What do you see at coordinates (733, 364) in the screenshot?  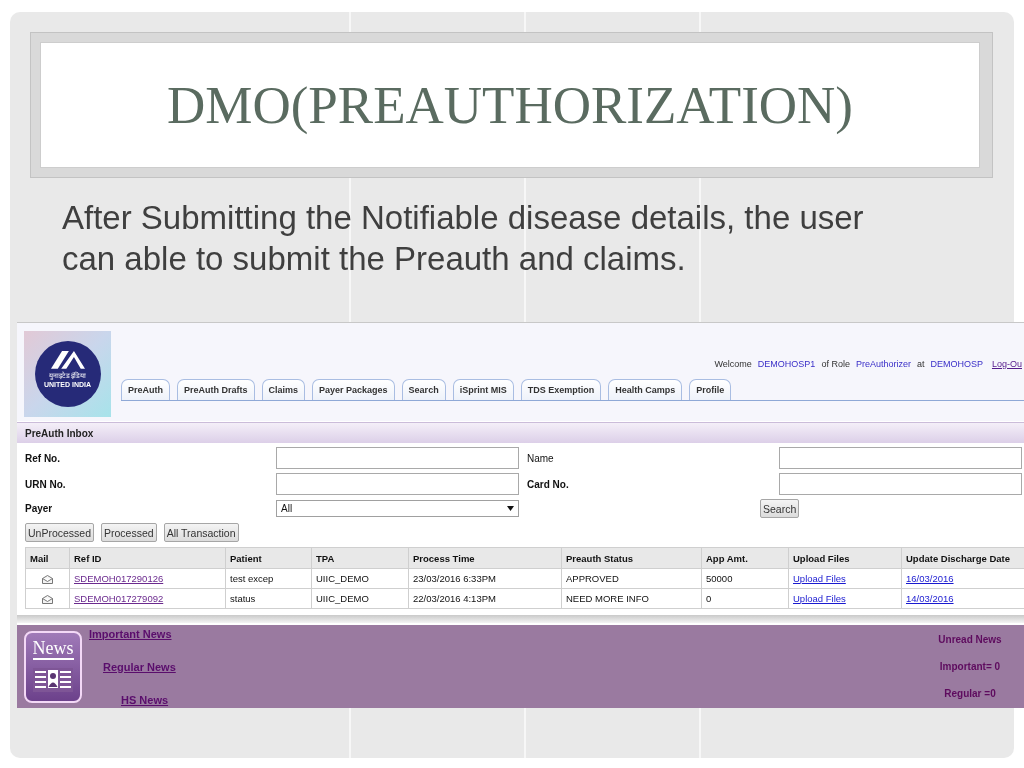 I see `welcome-text: Welcome` at bounding box center [733, 364].